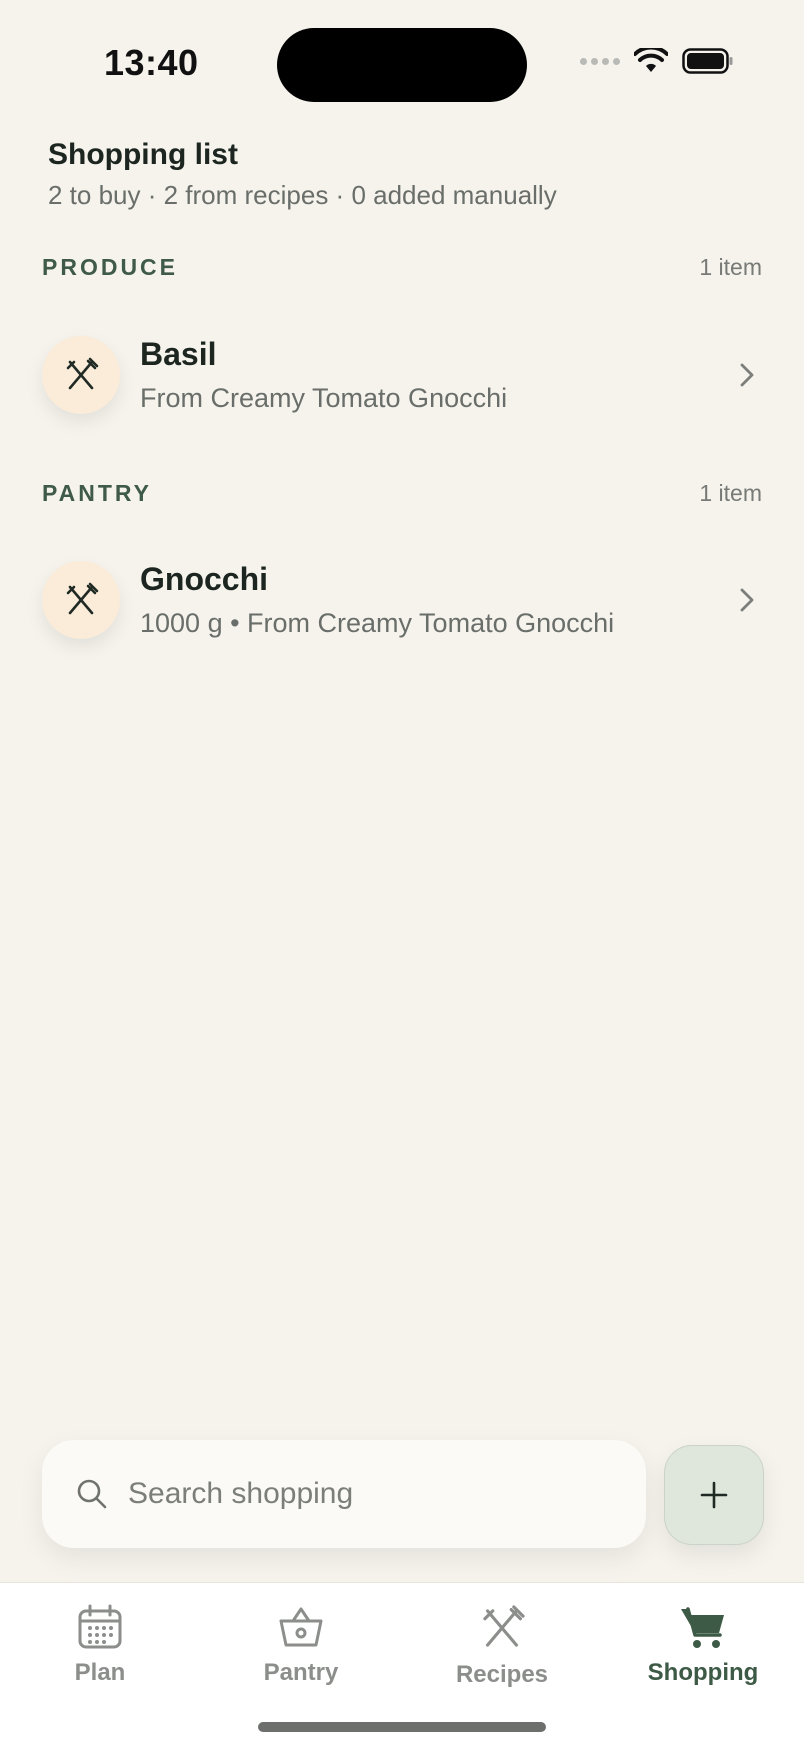 This screenshot has height=1749, width=804. I want to click on page-title: Shopping list, so click(143, 154).